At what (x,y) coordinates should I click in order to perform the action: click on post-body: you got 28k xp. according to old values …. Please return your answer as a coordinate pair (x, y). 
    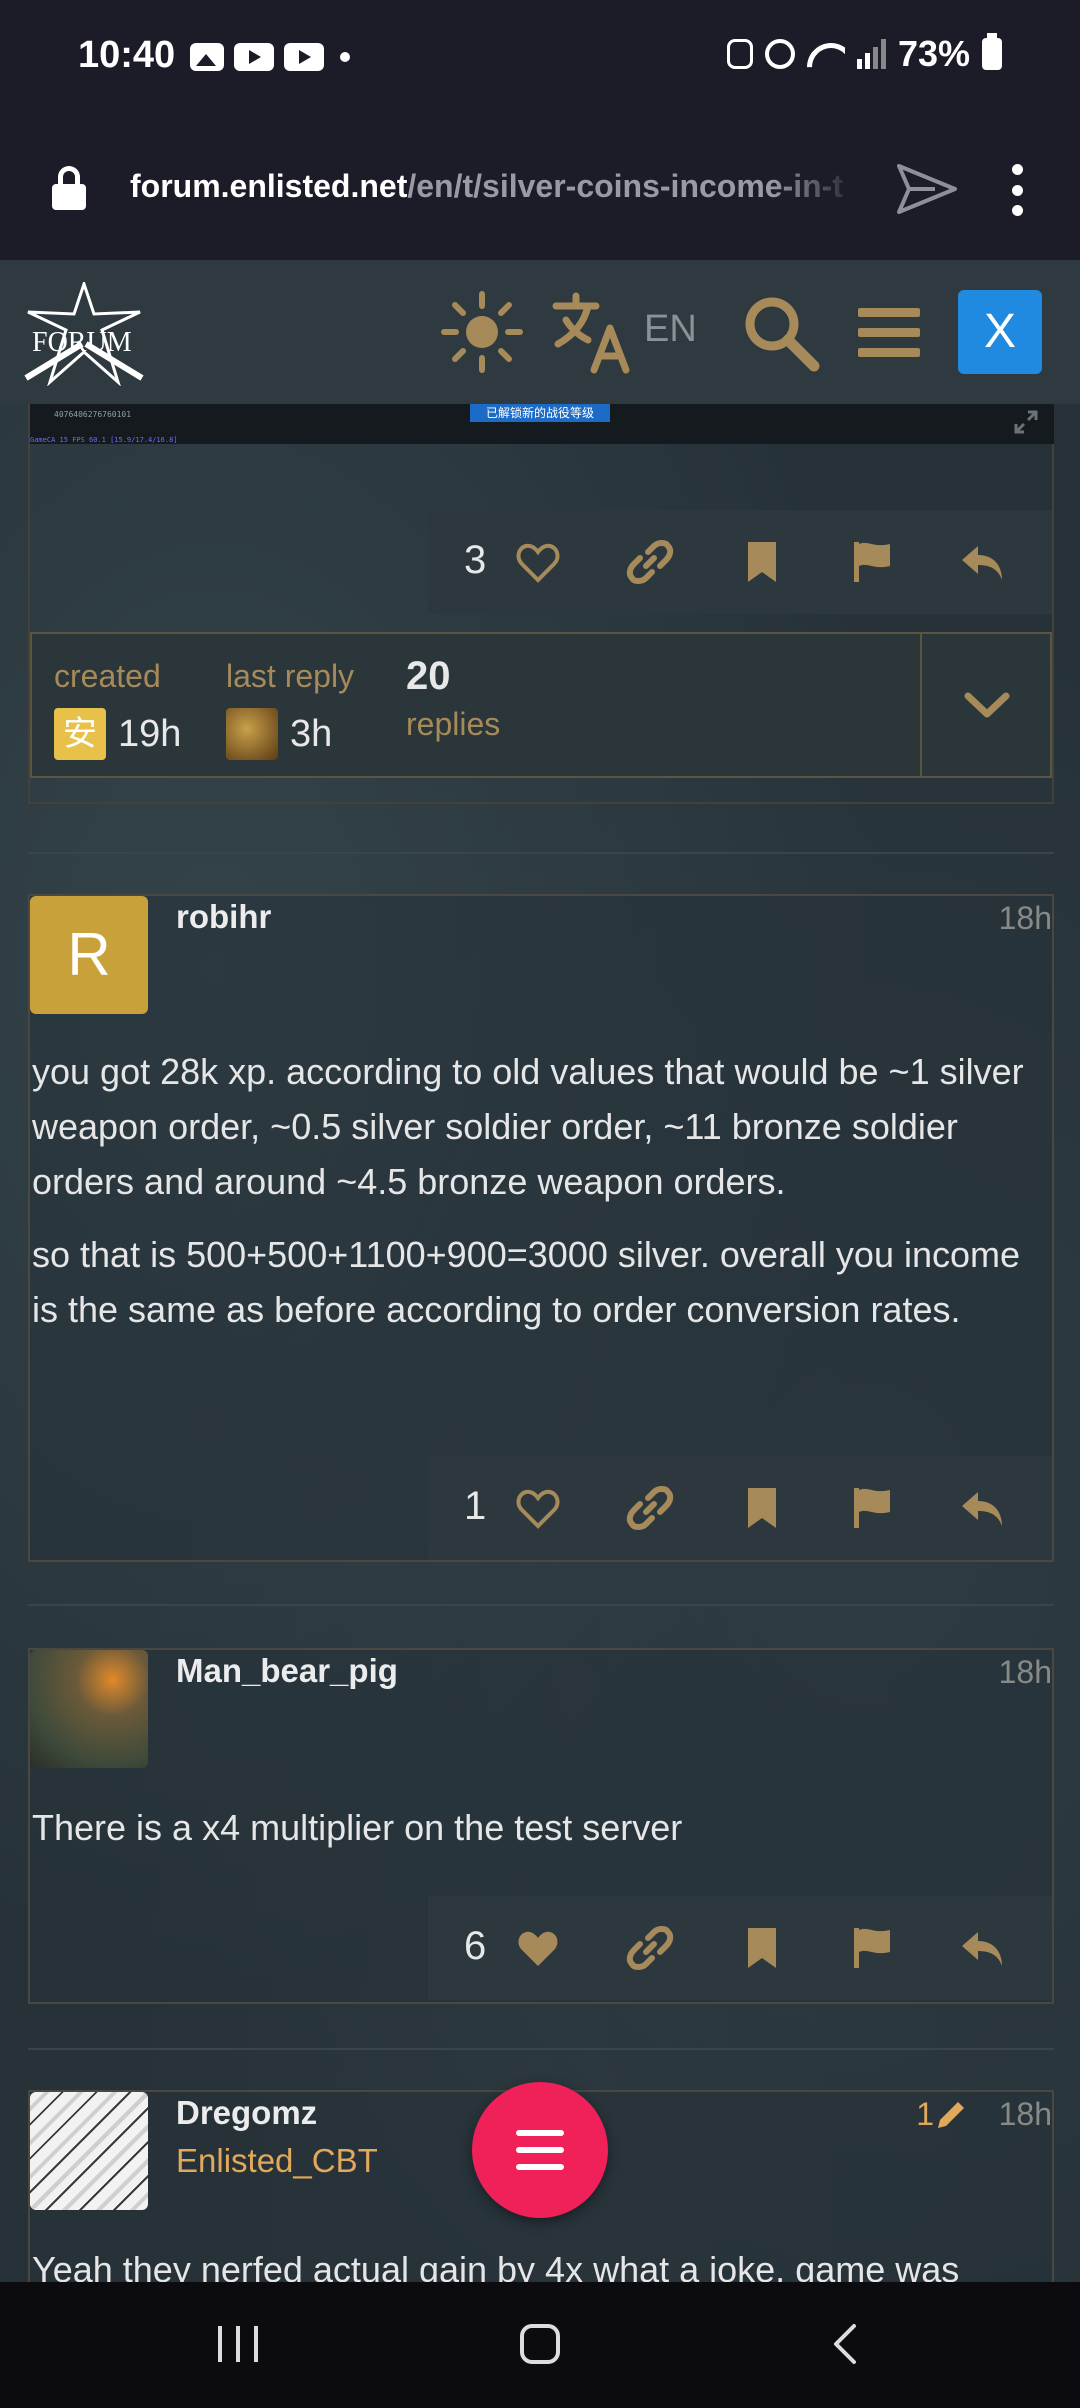
    Looking at the image, I should click on (542, 1199).